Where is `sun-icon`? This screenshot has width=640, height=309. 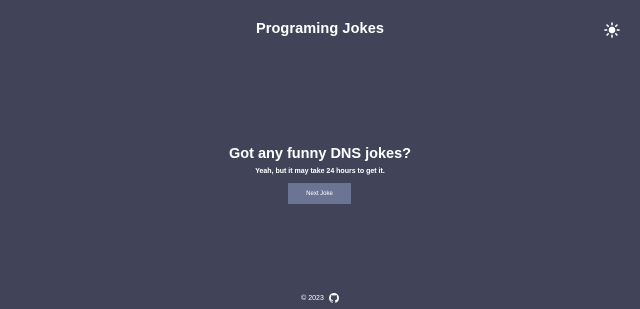
sun-icon is located at coordinates (612, 30).